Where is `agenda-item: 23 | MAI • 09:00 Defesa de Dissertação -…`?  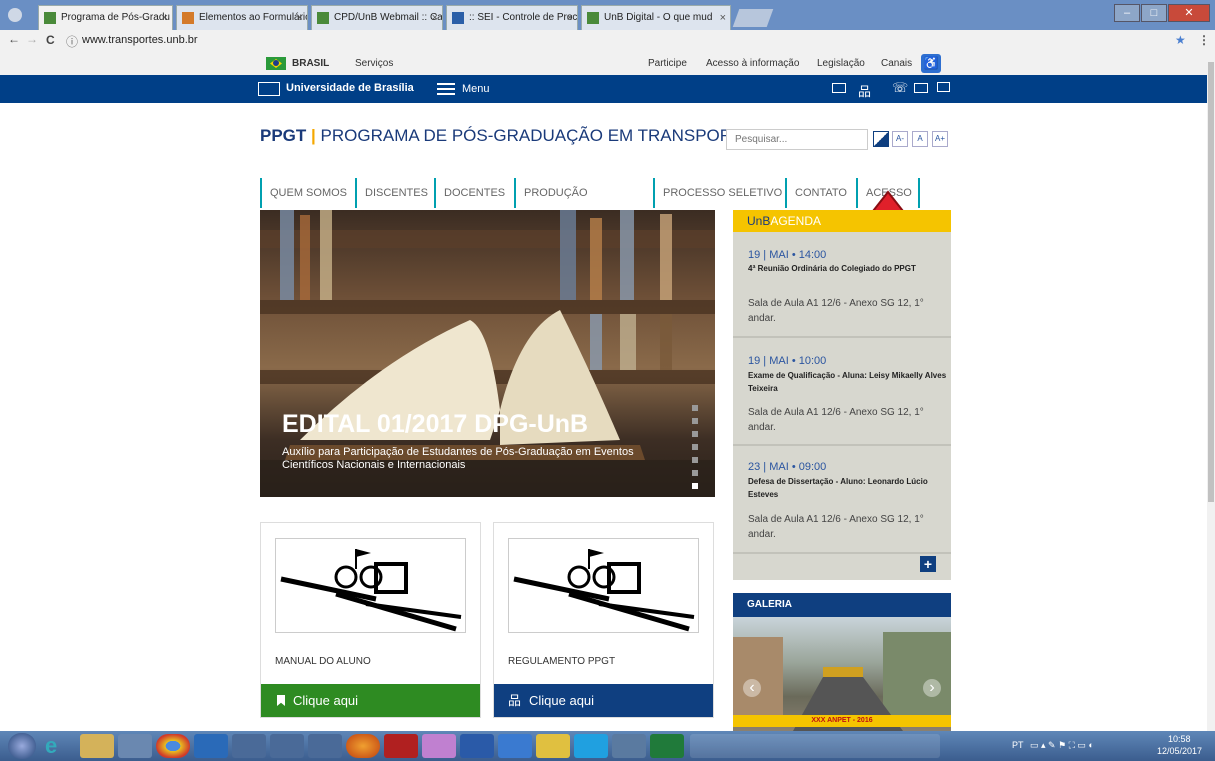
agenda-item: 23 | MAI • 09:00 Defesa de Dissertação -… is located at coordinates (842, 501).